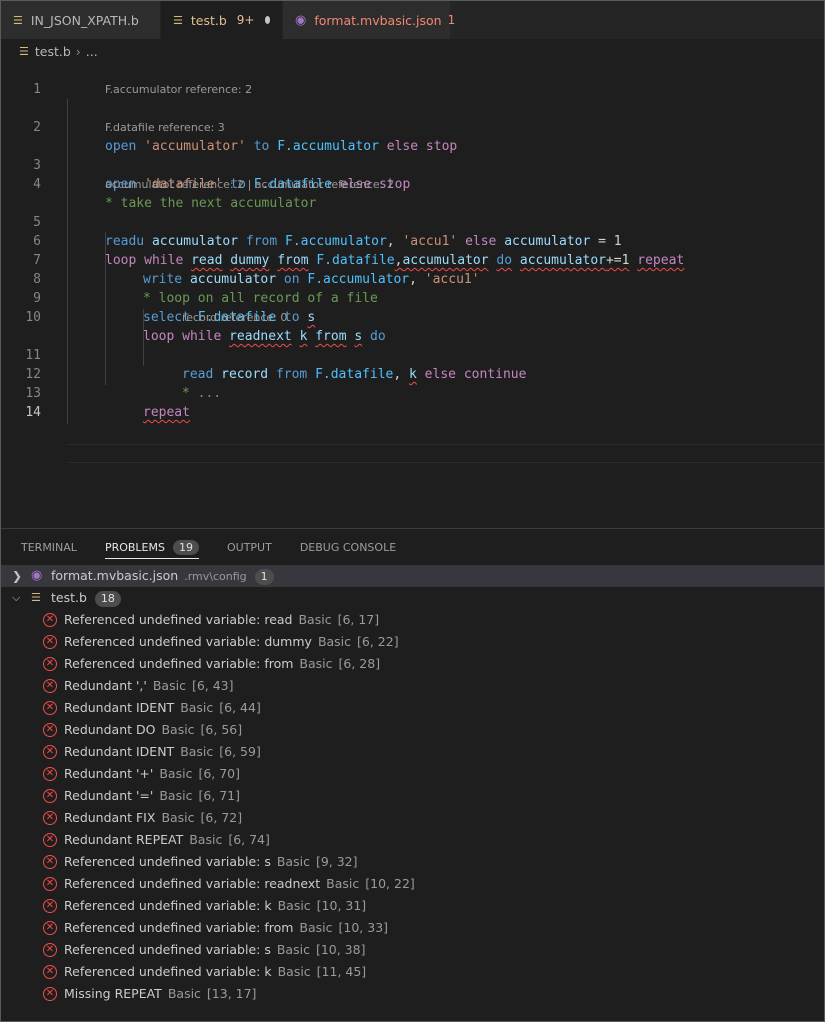 Image resolution: width=825 pixels, height=1022 pixels. What do you see at coordinates (81, 20) in the screenshot?
I see `tab-in-json-xpath: ☰ IN_JSON_XPATH.b` at bounding box center [81, 20].